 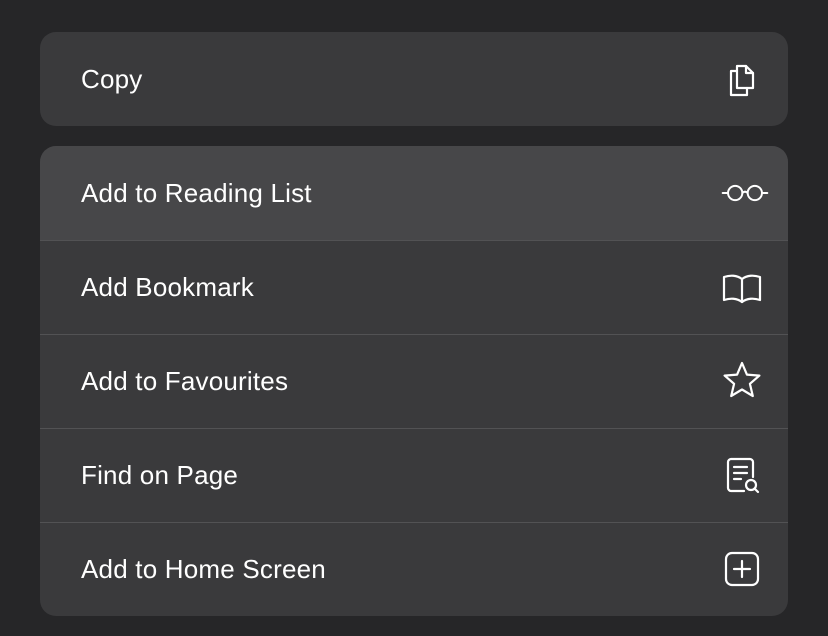 I want to click on copy-menu-item: Copy, so click(x=414, y=79).